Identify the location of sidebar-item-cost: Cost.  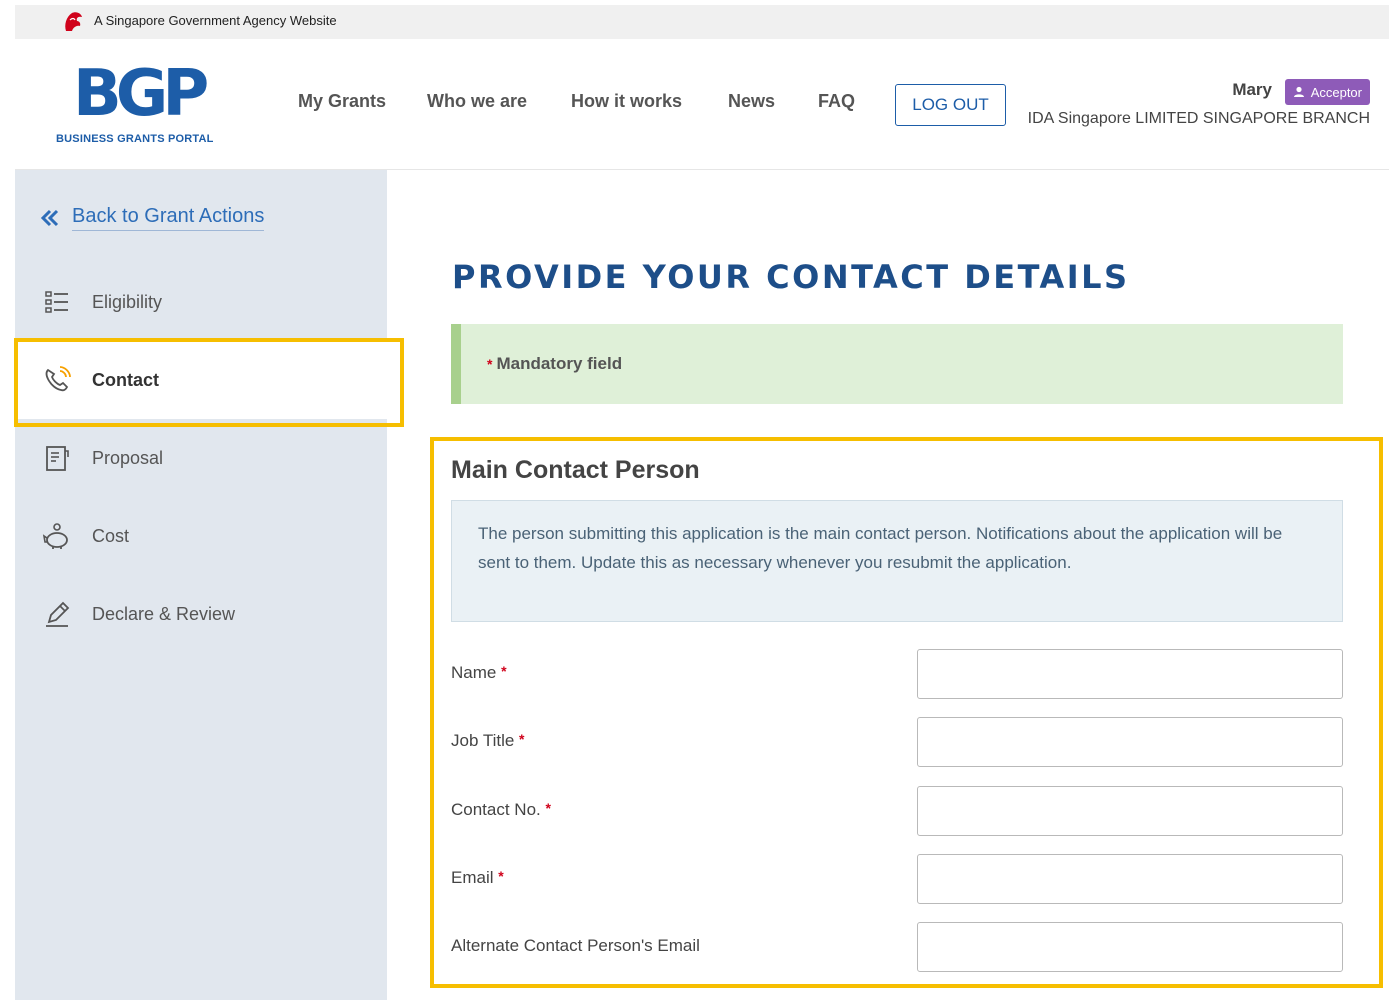
(201, 536).